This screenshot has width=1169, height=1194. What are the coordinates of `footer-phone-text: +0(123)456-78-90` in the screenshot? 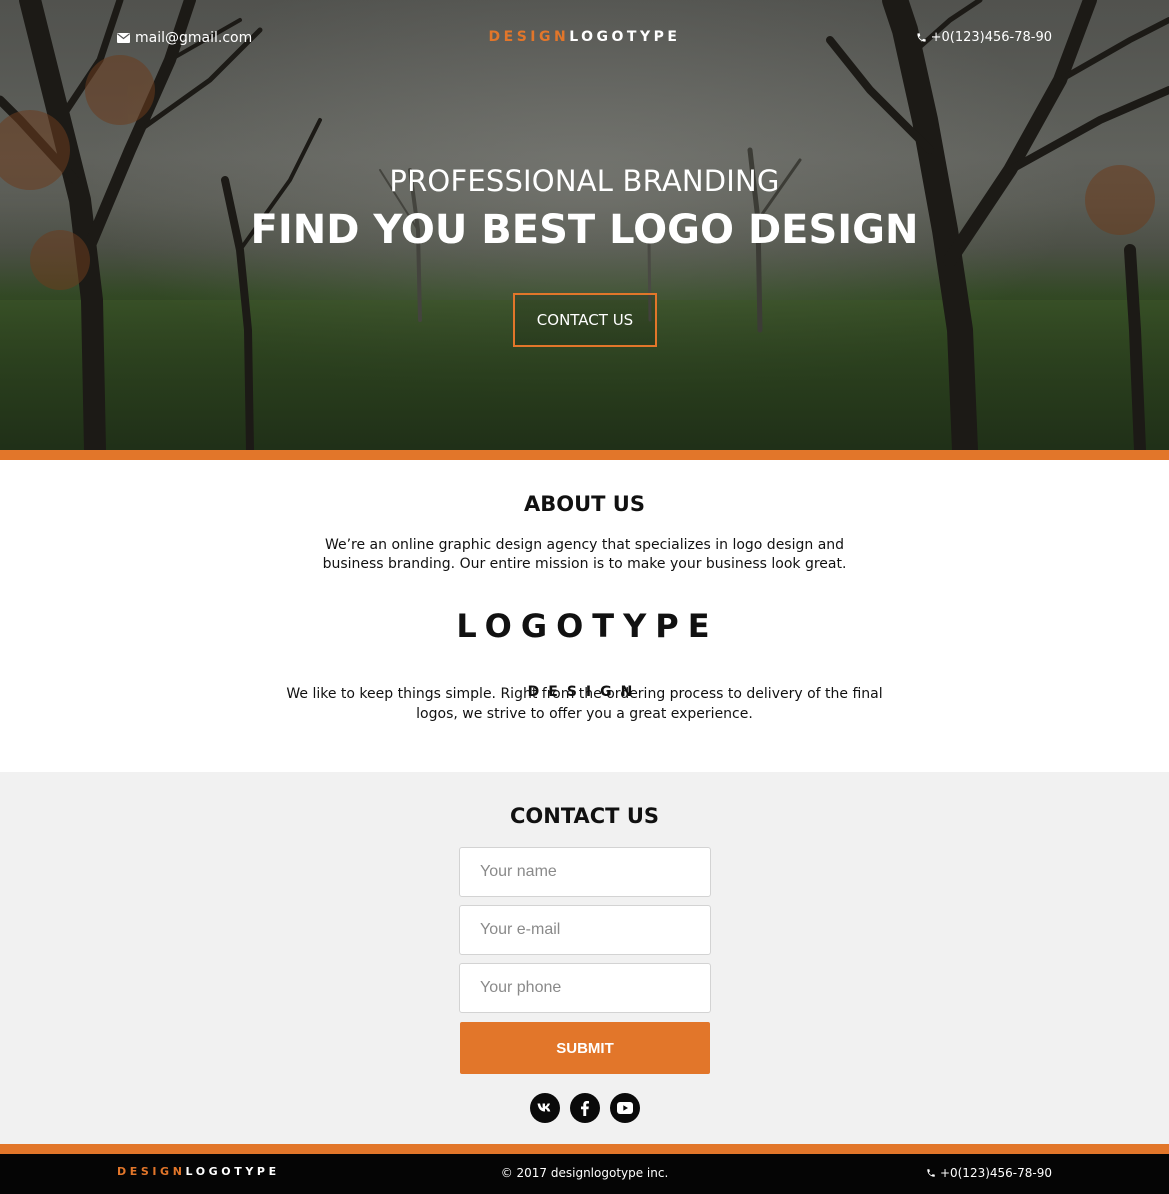 It's located at (995, 1173).